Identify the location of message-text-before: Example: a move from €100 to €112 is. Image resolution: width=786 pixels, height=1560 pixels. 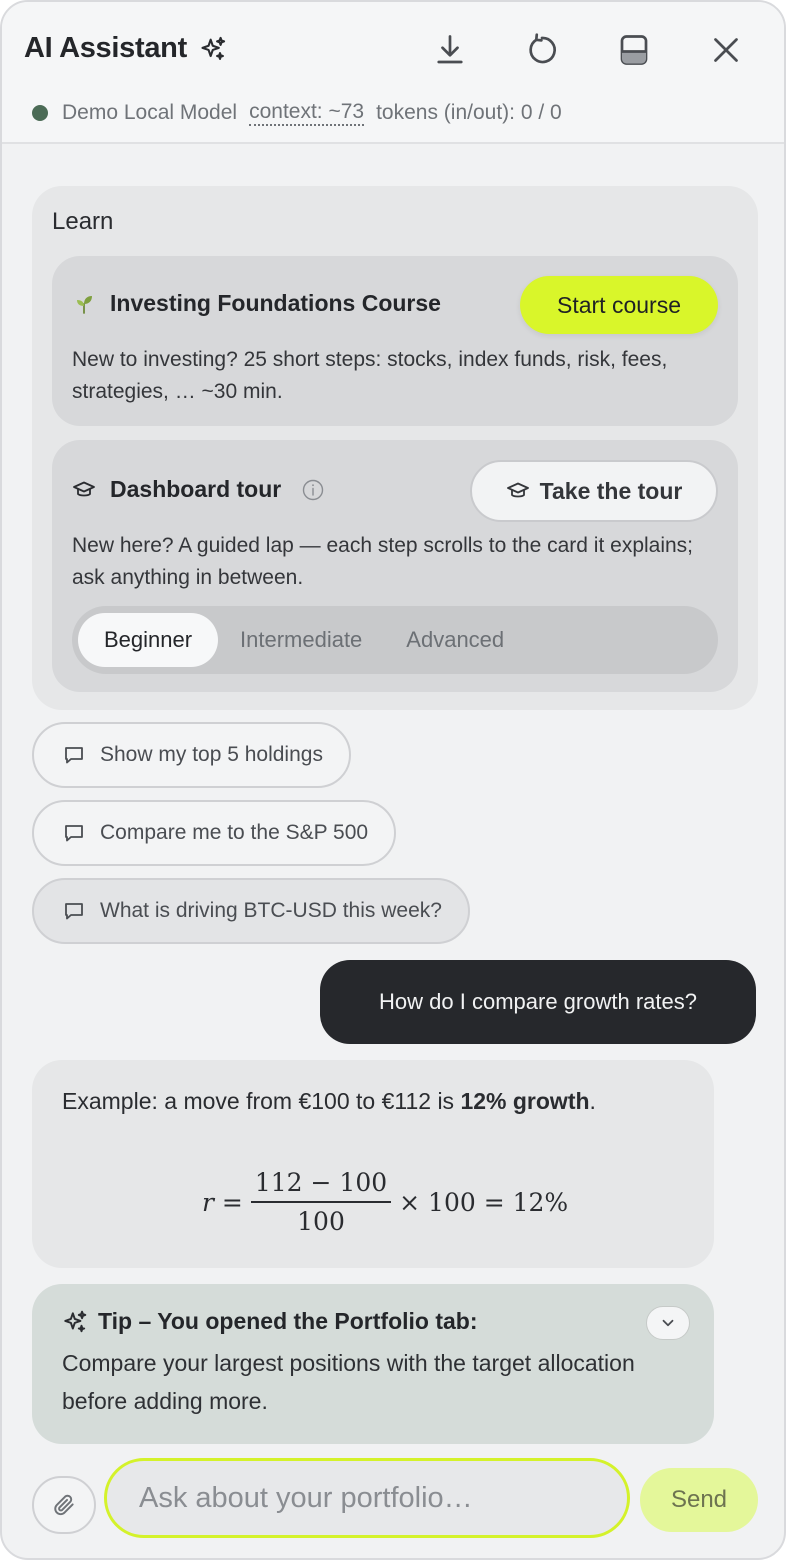
(261, 1101).